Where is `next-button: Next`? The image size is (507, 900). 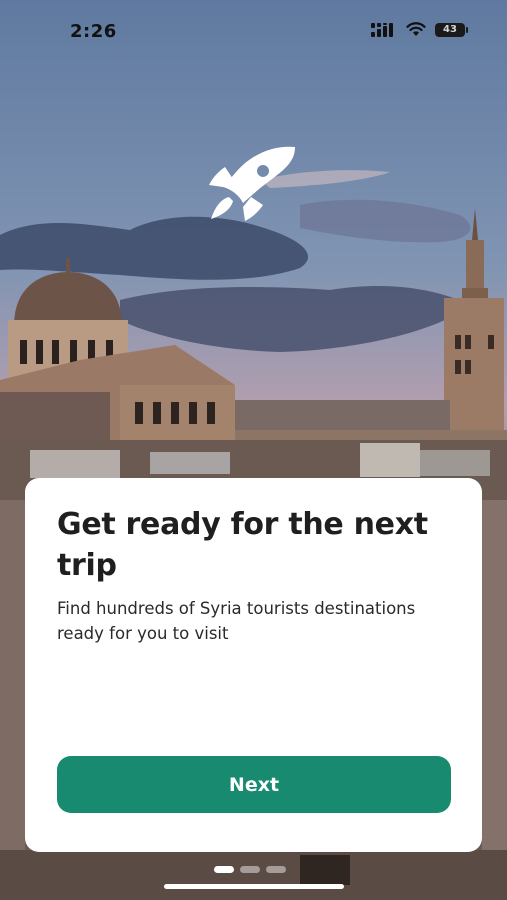 next-button: Next is located at coordinates (254, 784).